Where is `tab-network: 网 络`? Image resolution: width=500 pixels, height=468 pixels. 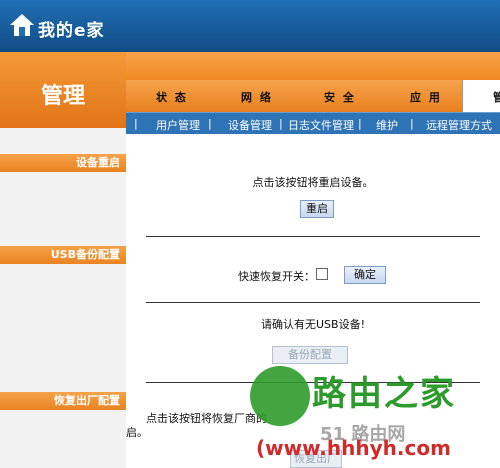
tab-network: 网 络 is located at coordinates (257, 97).